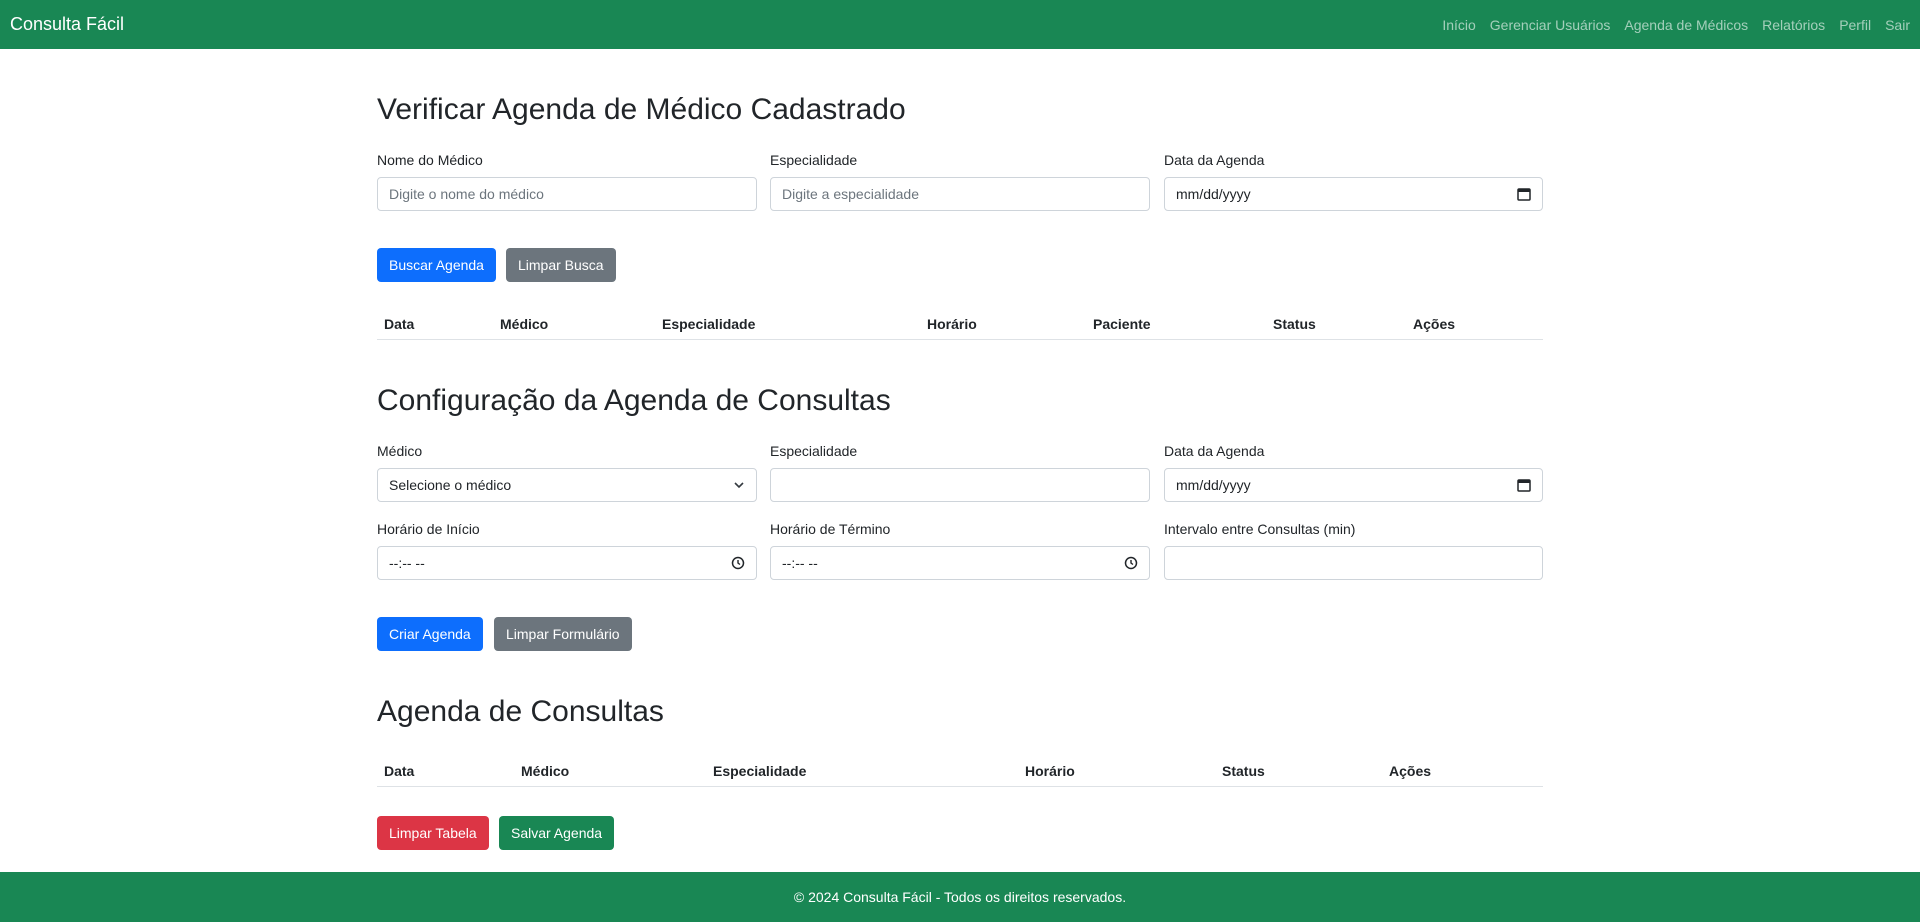 This screenshot has height=922, width=1920. Describe the element at coordinates (561, 265) in the screenshot. I see `clear-search-button: Limpar Busca` at that location.